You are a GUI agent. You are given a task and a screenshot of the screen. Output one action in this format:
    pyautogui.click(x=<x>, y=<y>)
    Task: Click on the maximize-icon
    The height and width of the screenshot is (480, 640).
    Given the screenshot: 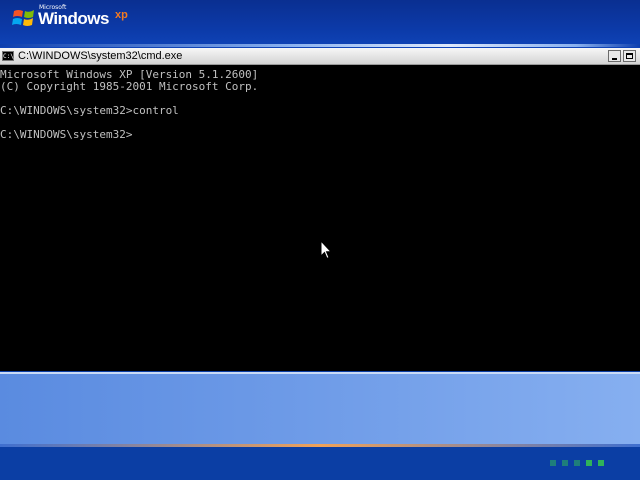 What is the action you would take?
    pyautogui.click(x=629, y=56)
    